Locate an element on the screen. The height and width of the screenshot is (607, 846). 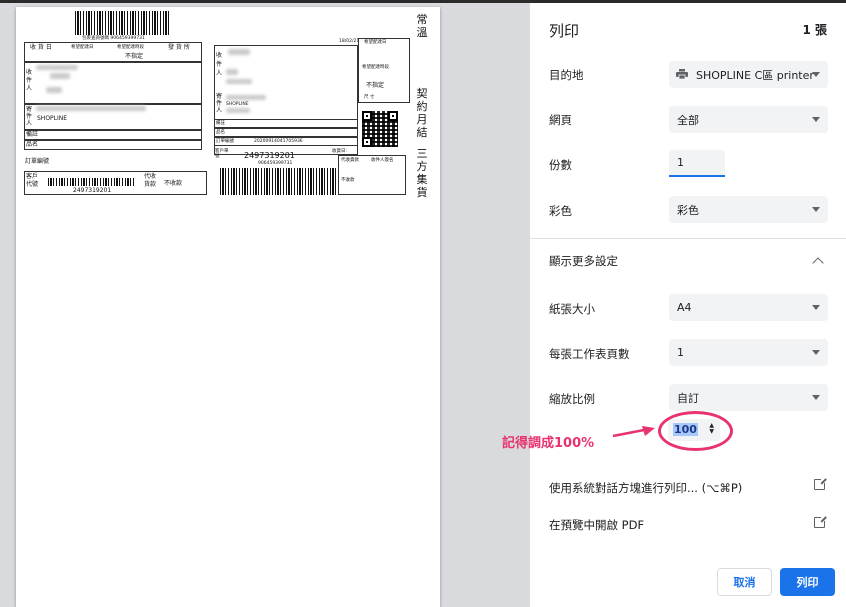
qr-finder-bl is located at coordinates (367, 142).